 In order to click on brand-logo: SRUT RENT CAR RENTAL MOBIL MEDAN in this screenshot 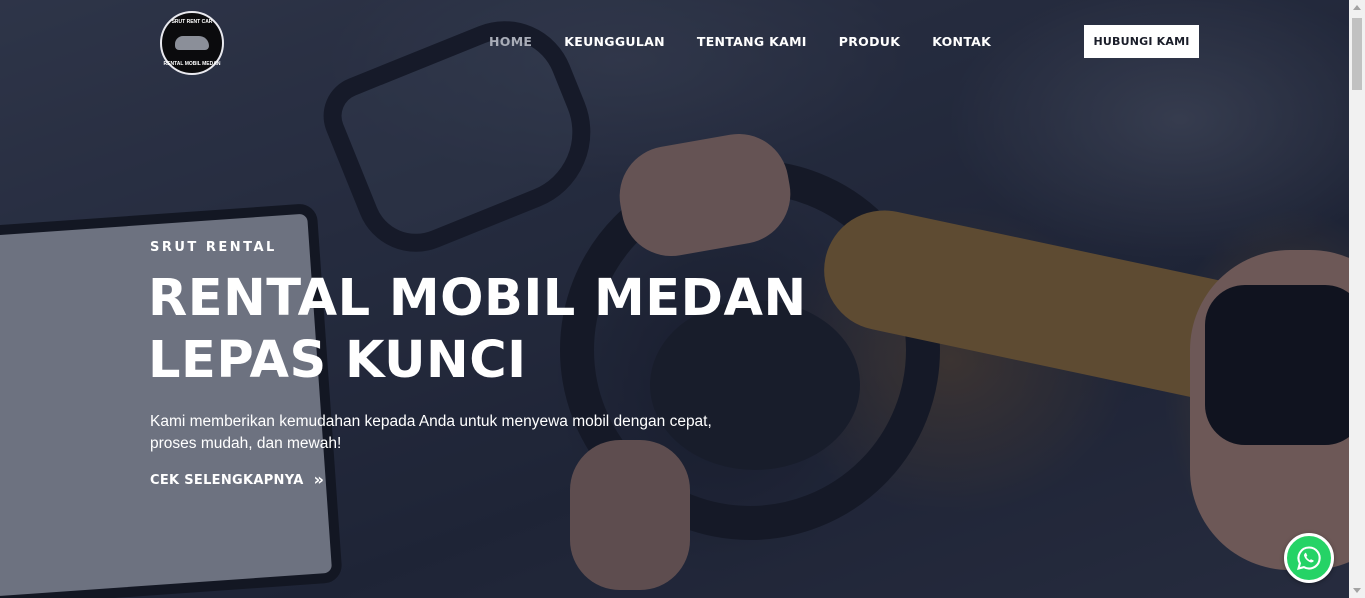, I will do `click(192, 43)`.